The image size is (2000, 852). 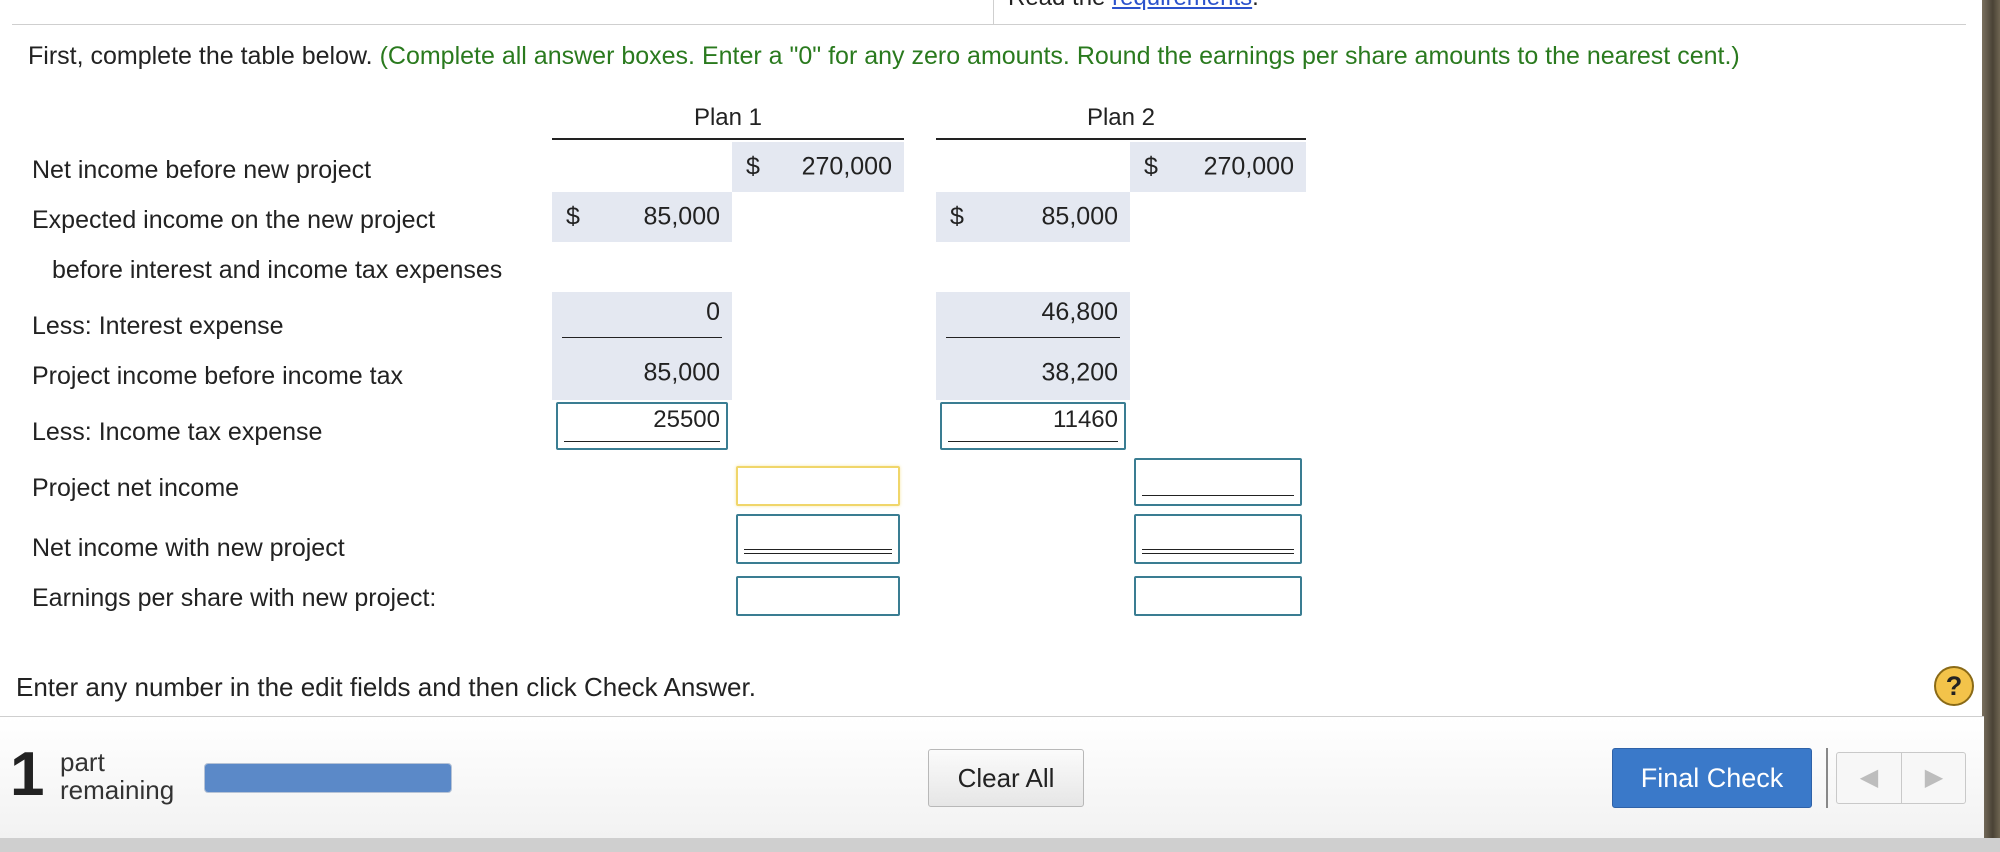 What do you see at coordinates (1079, 312) in the screenshot?
I see `cell-value: 46,800` at bounding box center [1079, 312].